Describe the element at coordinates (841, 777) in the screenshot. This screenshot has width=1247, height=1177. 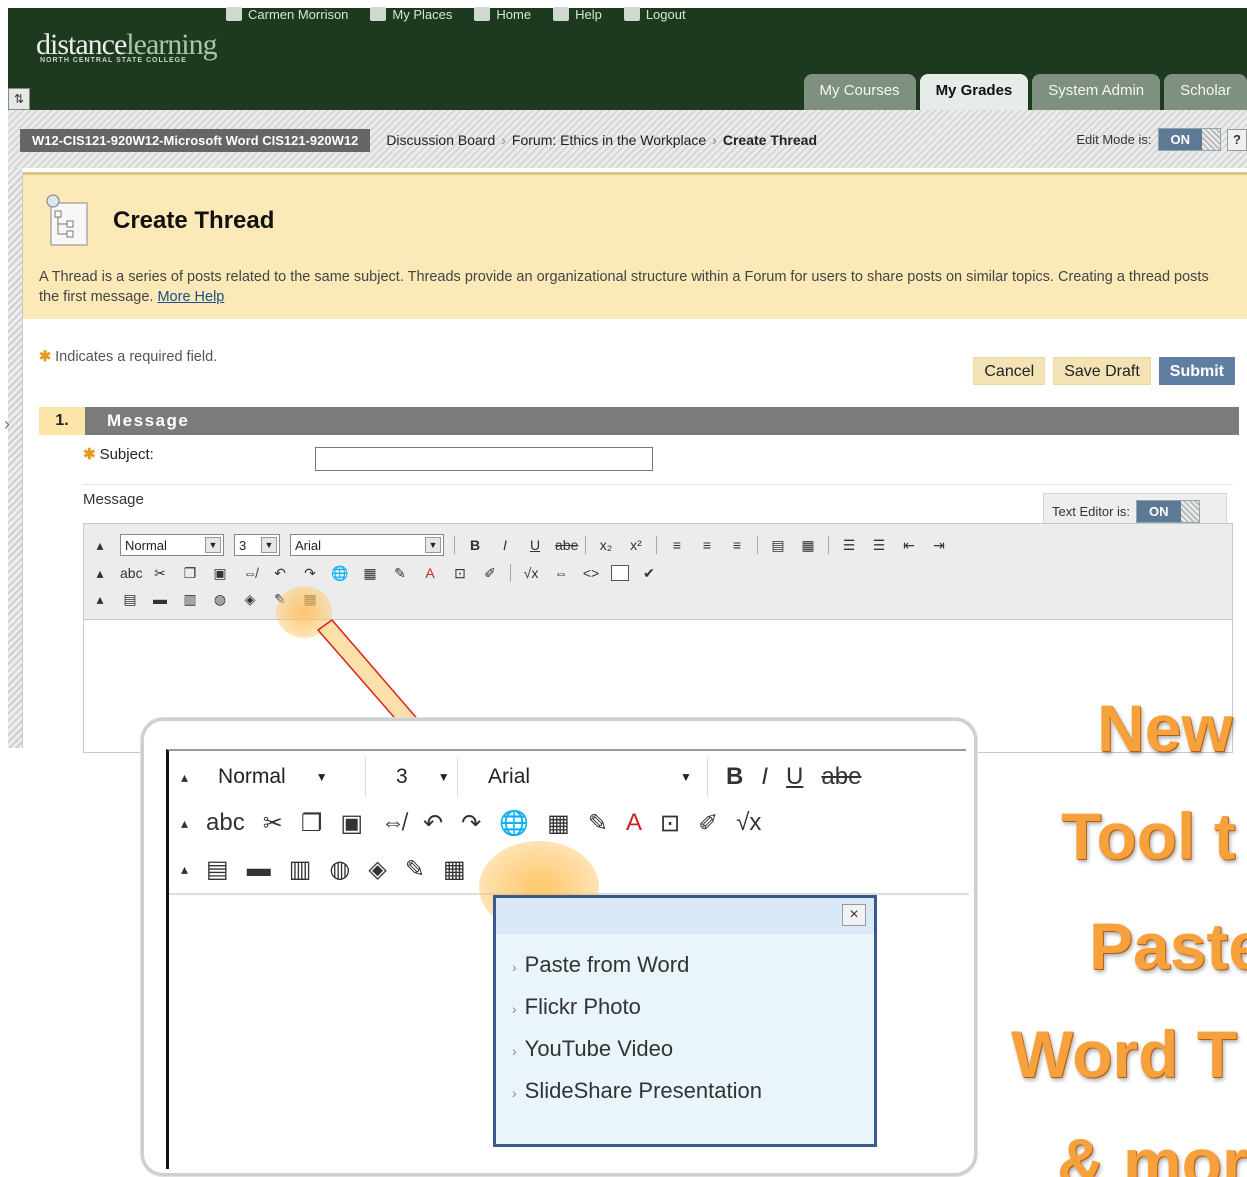
I see `strikethrough-button: abe` at that location.